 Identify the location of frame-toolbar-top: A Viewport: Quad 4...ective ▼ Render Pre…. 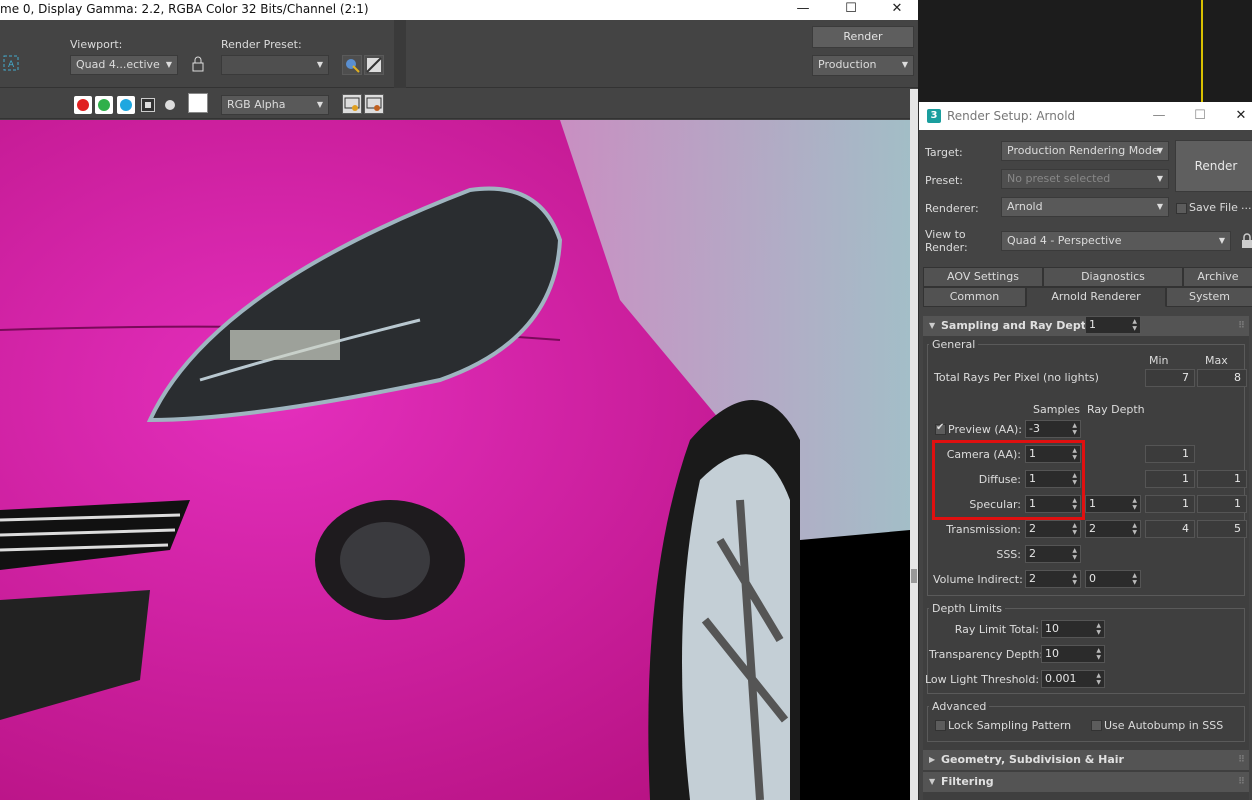
(459, 54).